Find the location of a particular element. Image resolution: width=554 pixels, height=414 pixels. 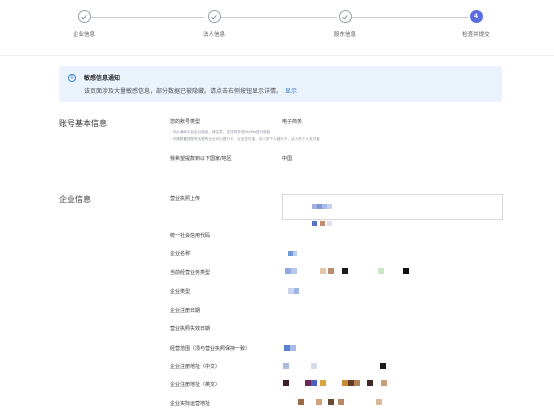

field-label-region: 我希望提款到以下国家/地区 is located at coordinates (201, 159).